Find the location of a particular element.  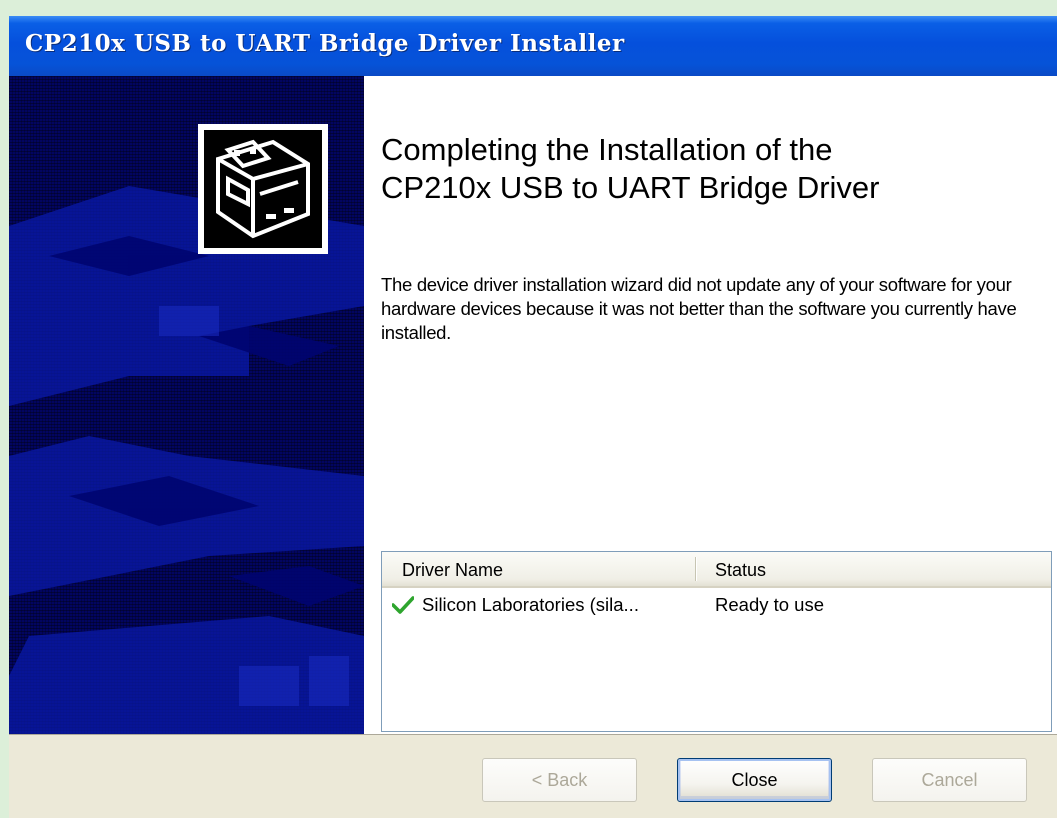

heading-line-2: CP210x USB to UART Bridge Driver is located at coordinates (630, 187).